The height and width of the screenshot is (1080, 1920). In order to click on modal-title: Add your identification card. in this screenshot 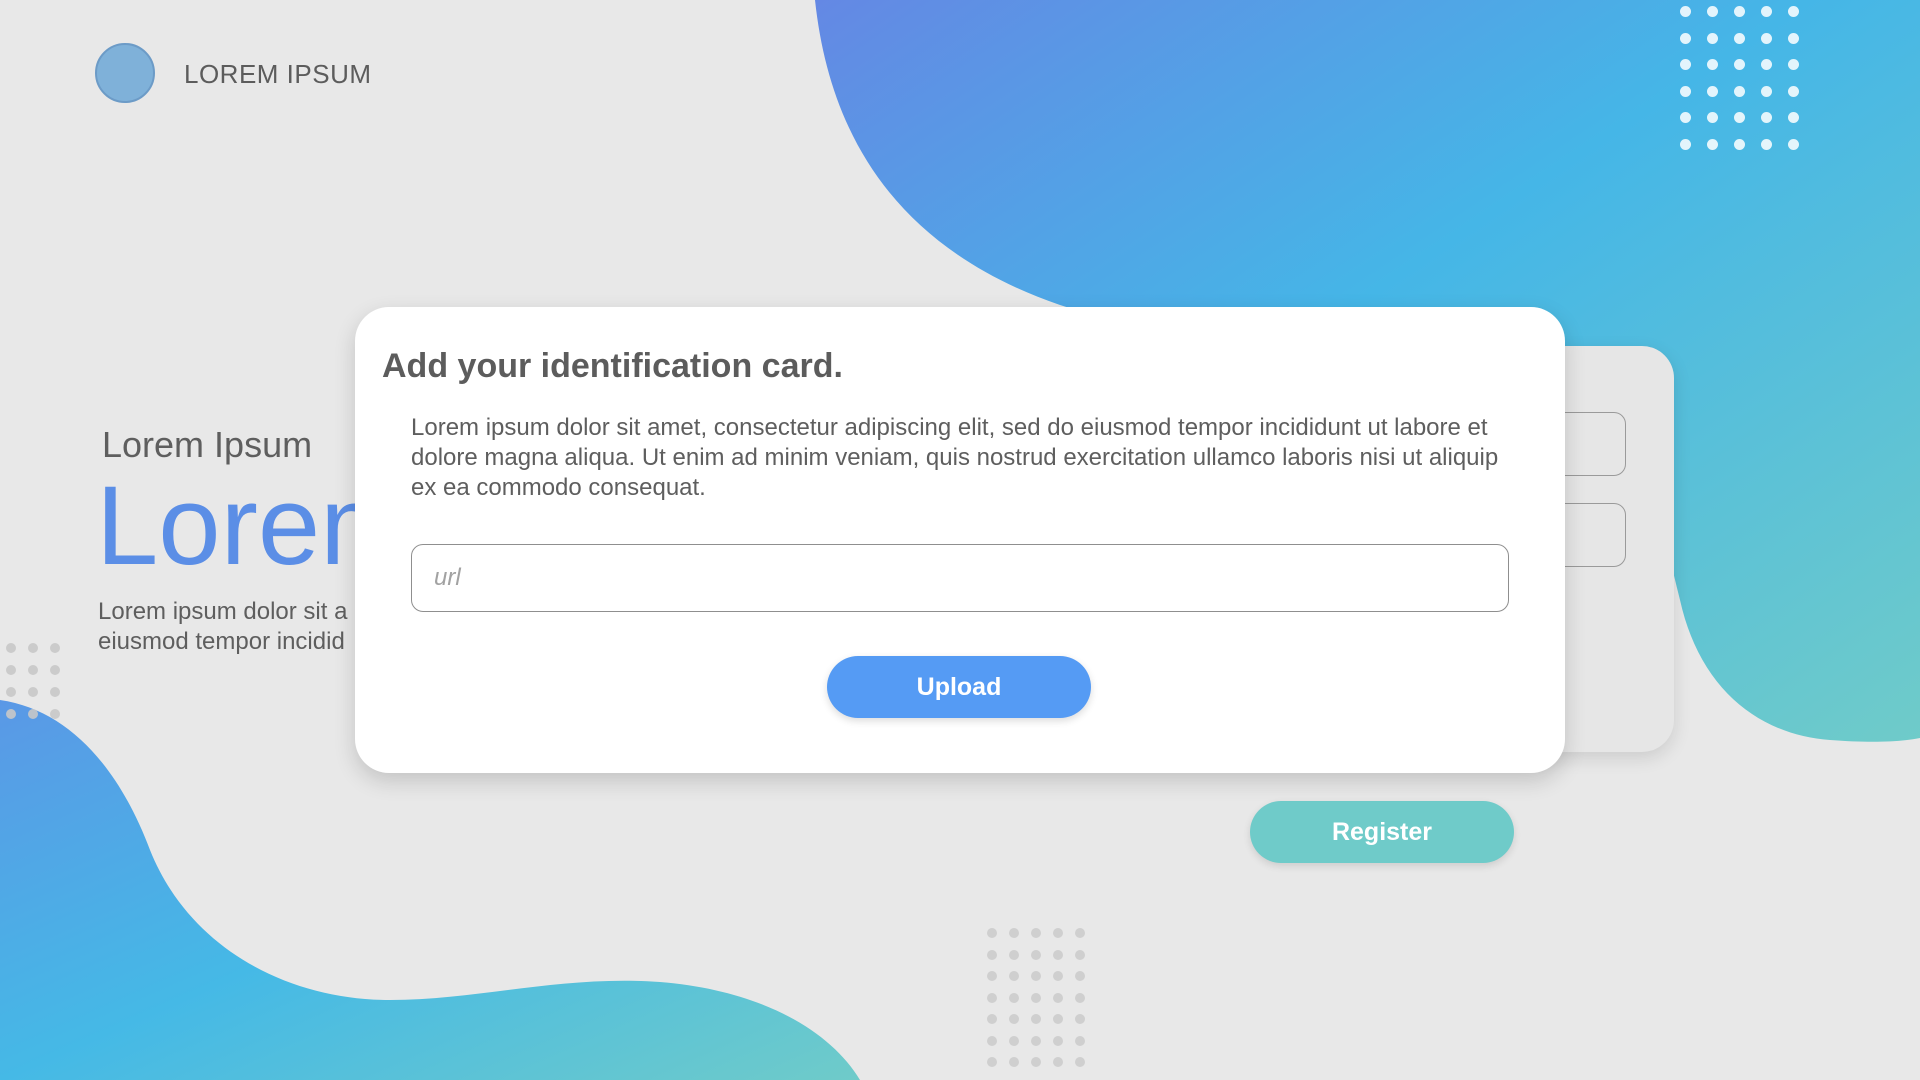, I will do `click(612, 366)`.